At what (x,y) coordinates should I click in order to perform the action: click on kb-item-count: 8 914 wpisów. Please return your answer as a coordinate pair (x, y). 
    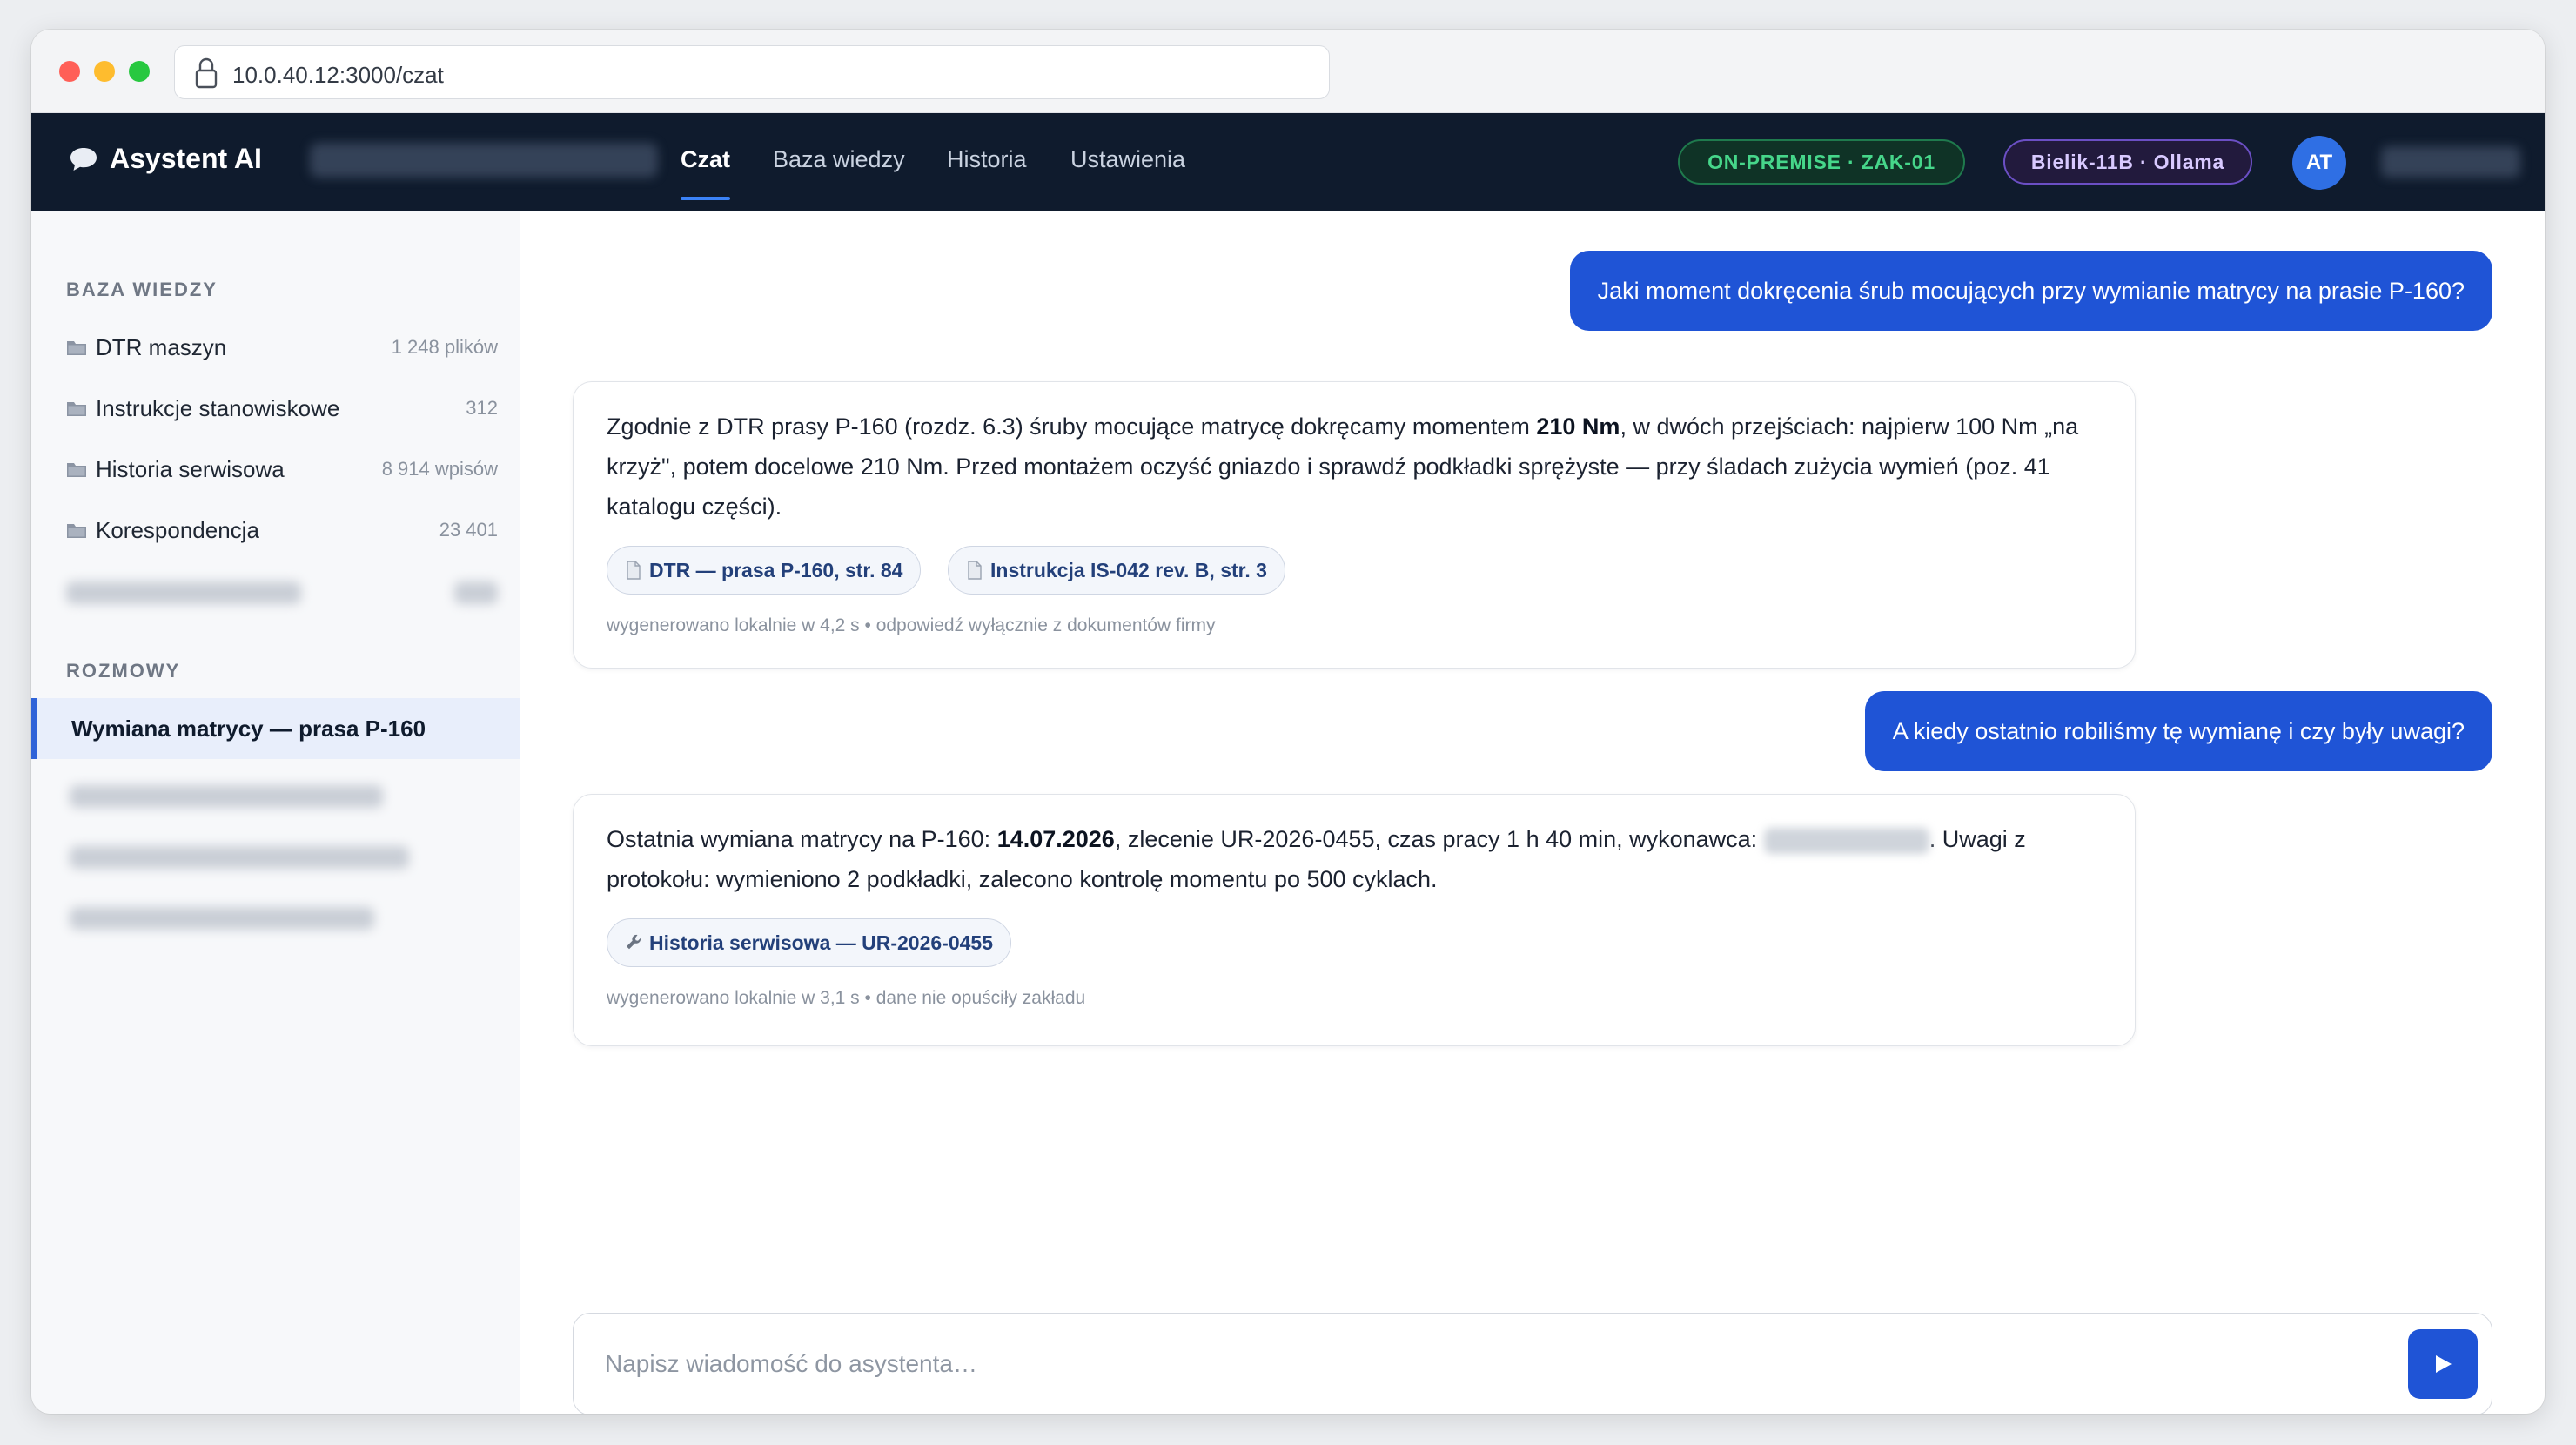
    Looking at the image, I should click on (439, 469).